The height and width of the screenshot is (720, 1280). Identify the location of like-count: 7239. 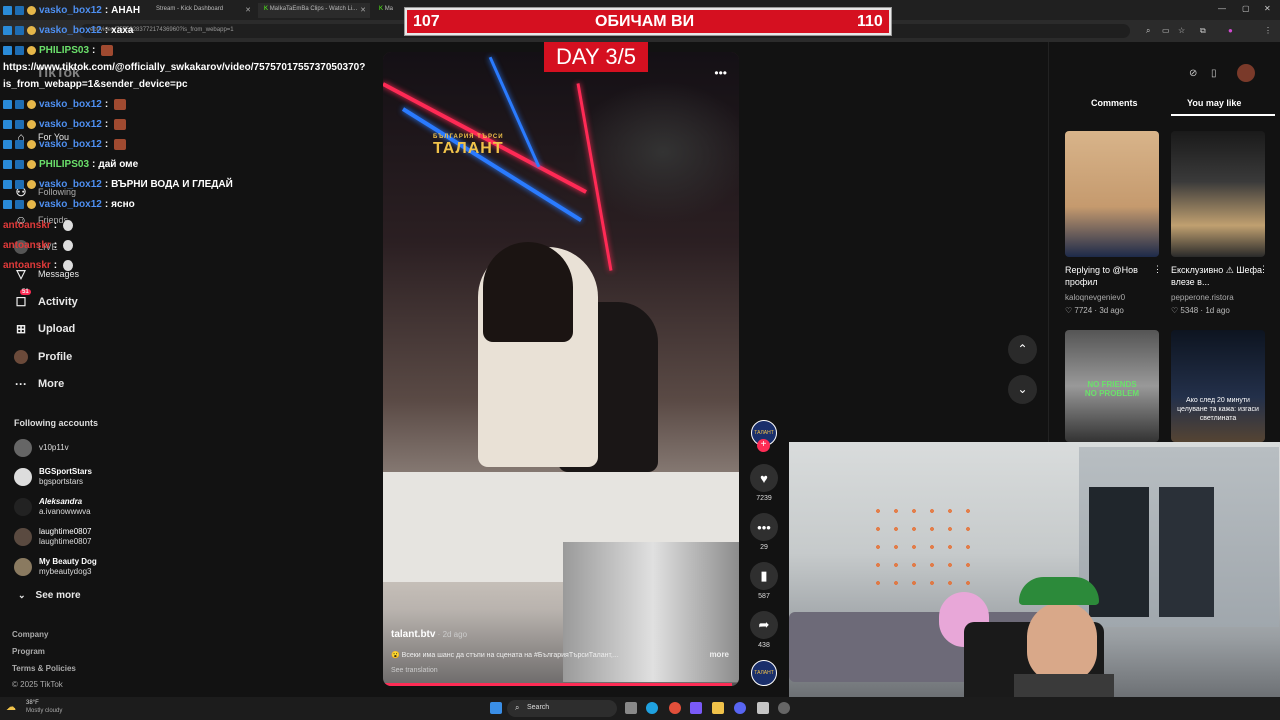
(764, 498).